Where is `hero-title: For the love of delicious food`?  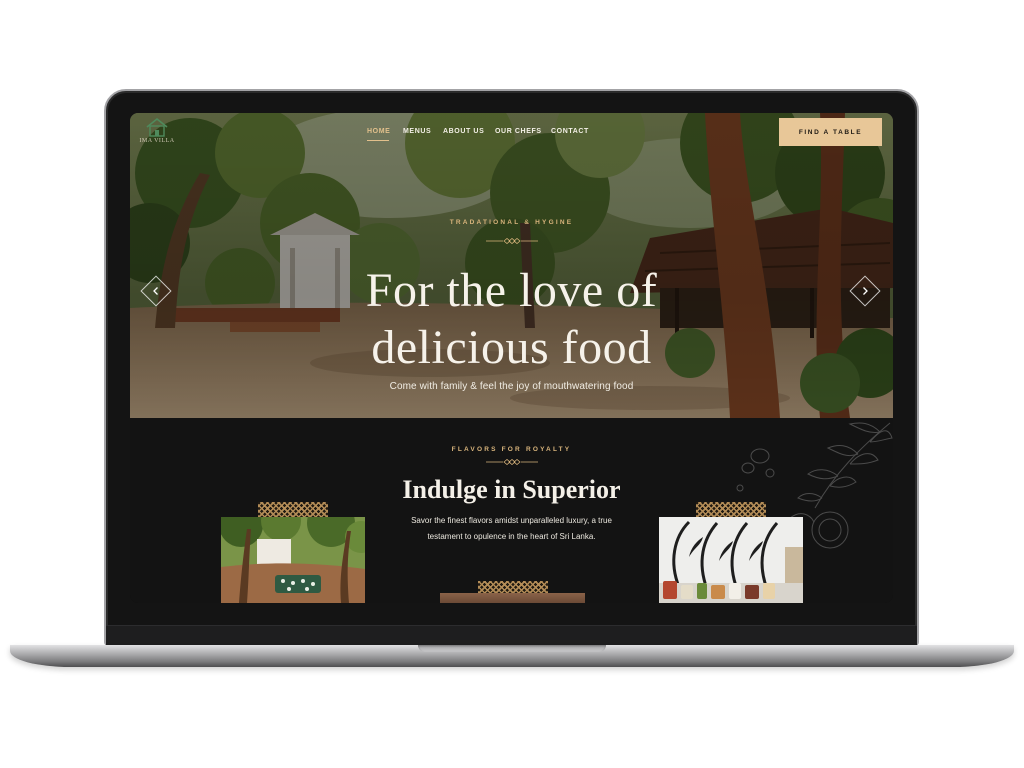 hero-title: For the love of delicious food is located at coordinates (511, 319).